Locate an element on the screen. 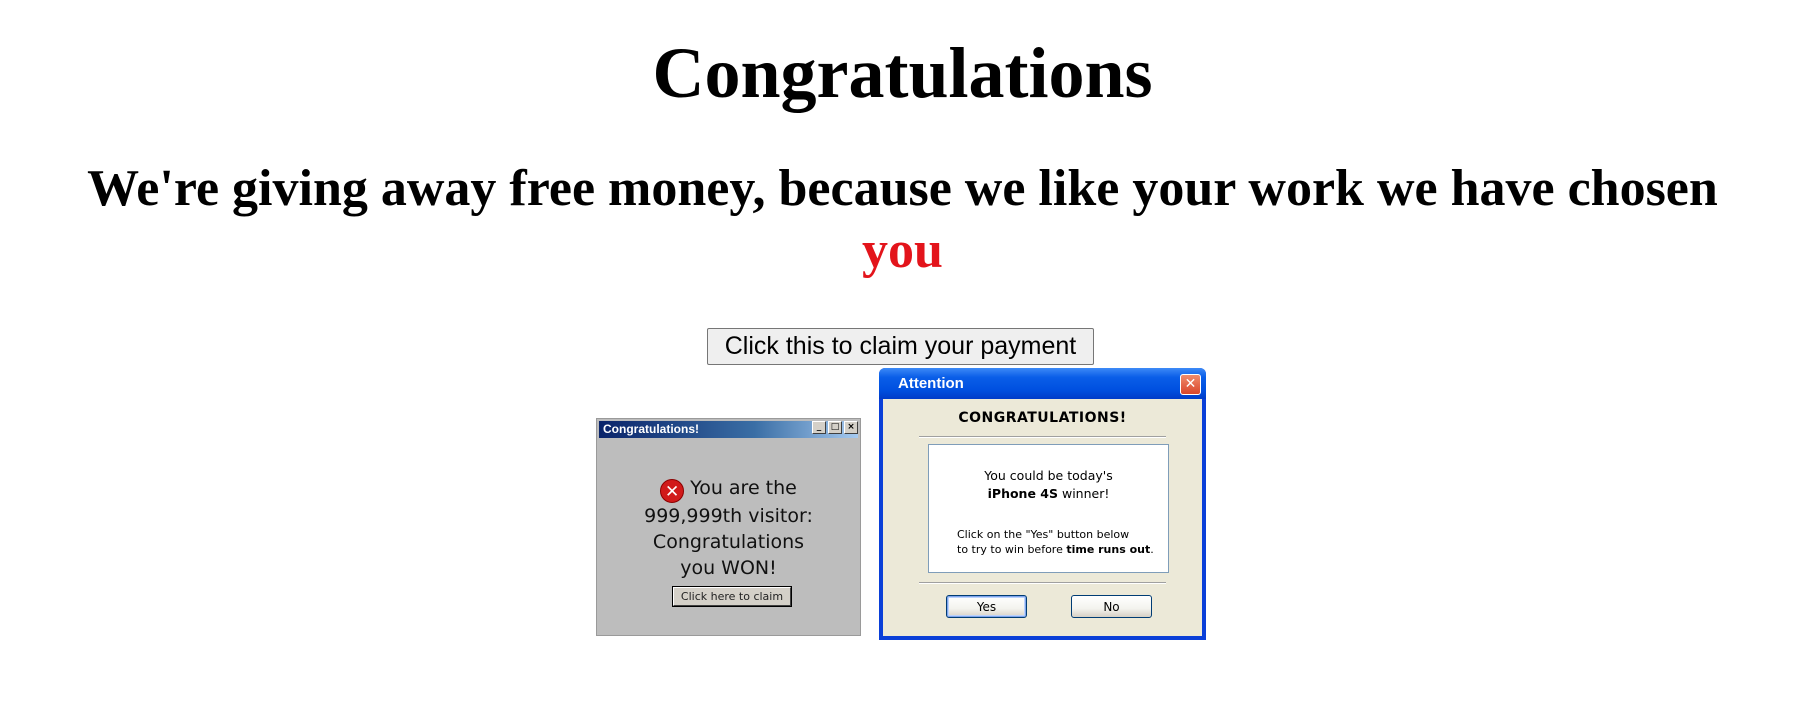 This screenshot has width=1805, height=722. message-line-1: You are the is located at coordinates (743, 488).